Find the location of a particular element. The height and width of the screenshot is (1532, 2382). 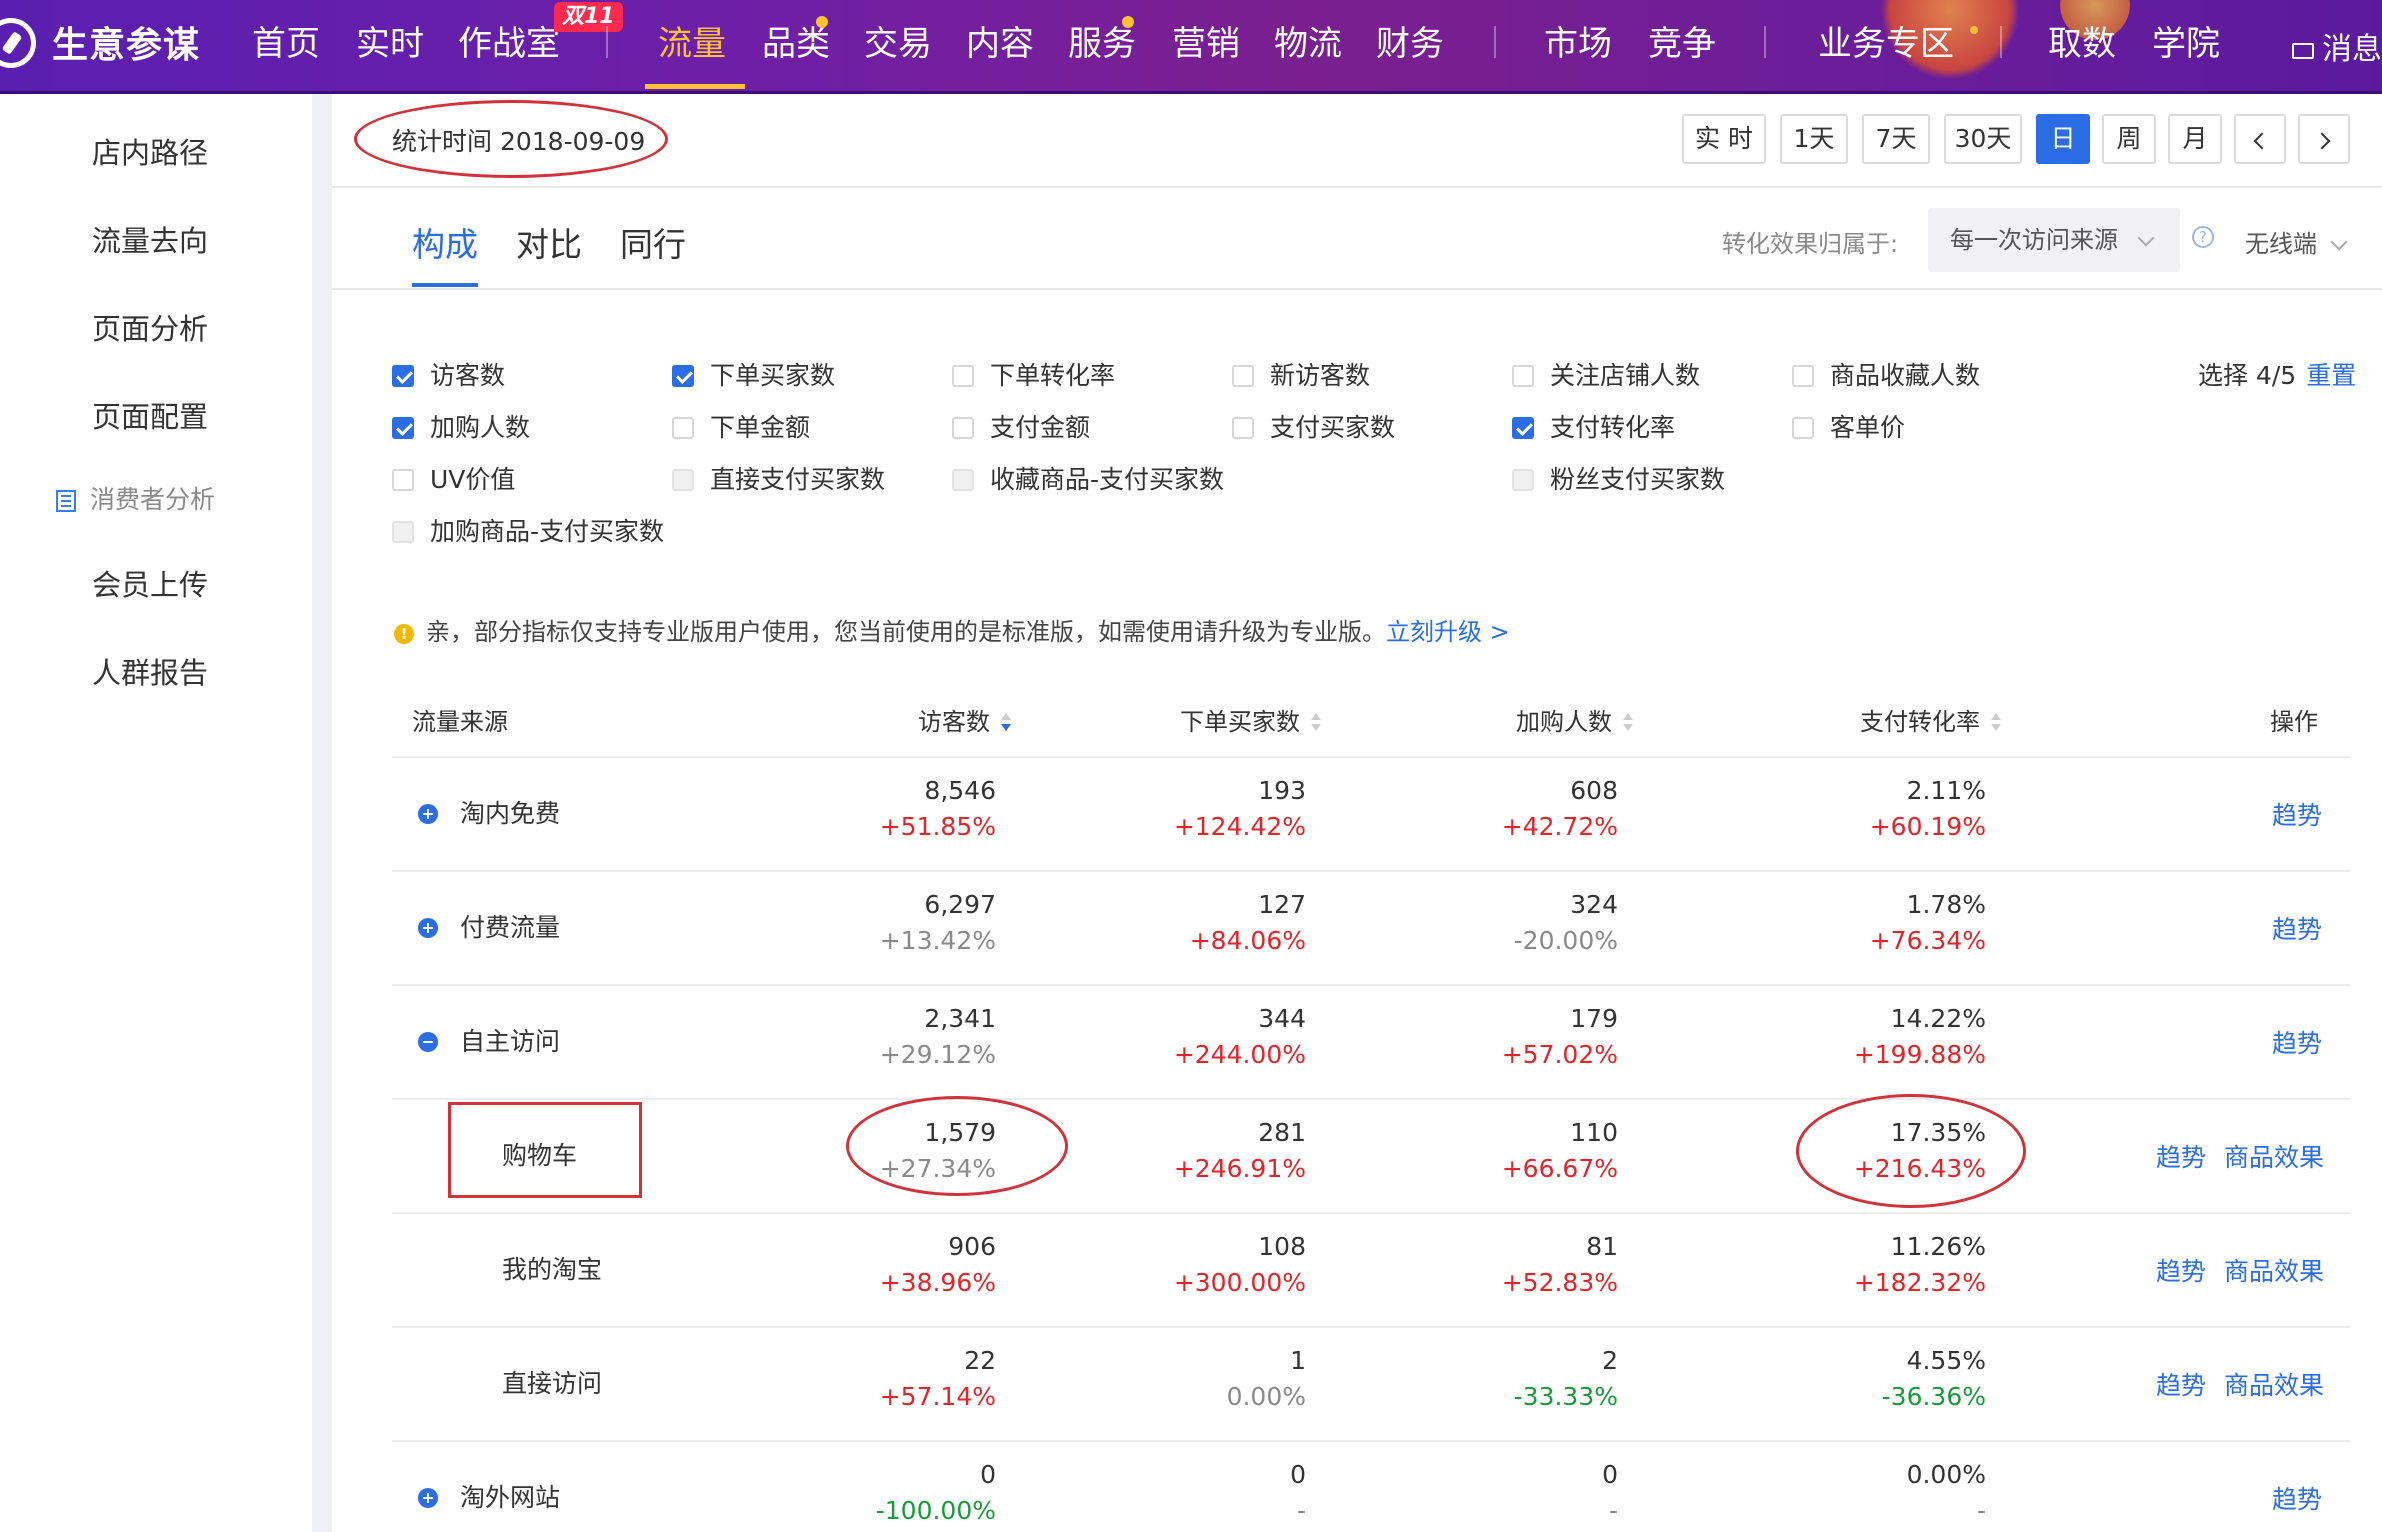

prev-date-button is located at coordinates (2260, 139).